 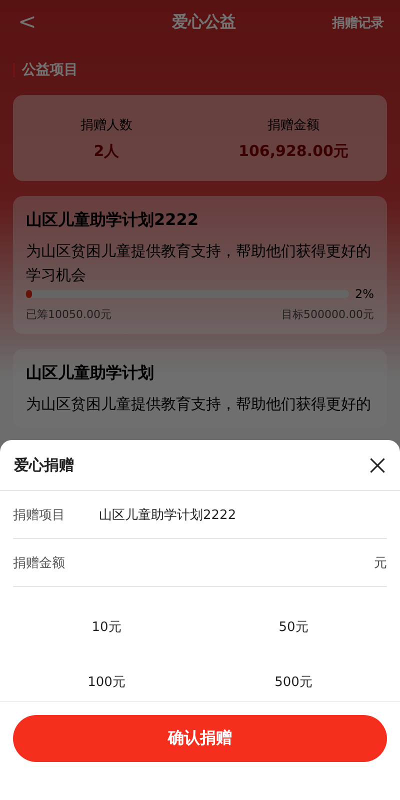 I want to click on stat-label: 捐赠人数, so click(x=106, y=125).